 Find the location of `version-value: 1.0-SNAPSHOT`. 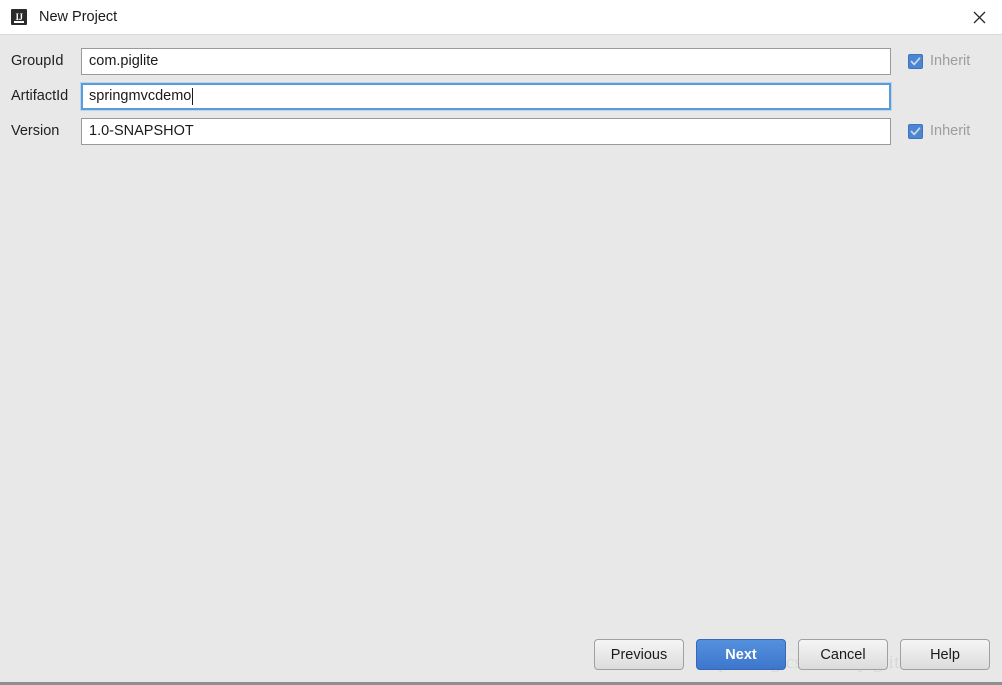

version-value: 1.0-SNAPSHOT is located at coordinates (141, 131).